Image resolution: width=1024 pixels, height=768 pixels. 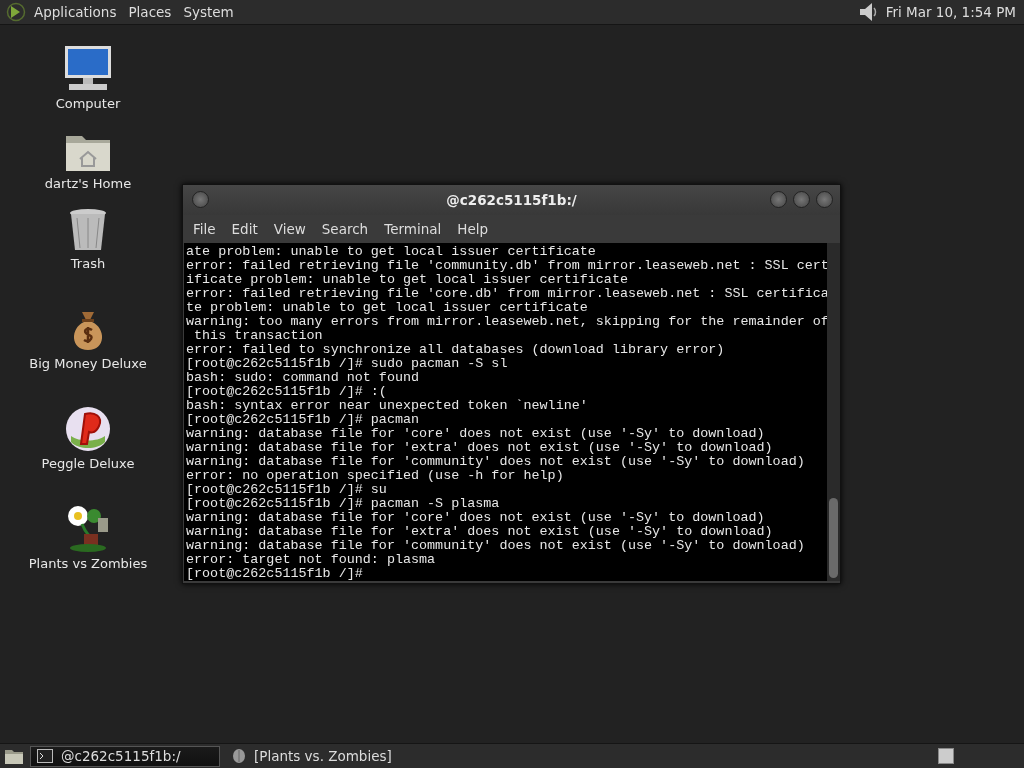 I want to click on clock: Fri Mar 10, 1:54 PM, so click(x=950, y=12).